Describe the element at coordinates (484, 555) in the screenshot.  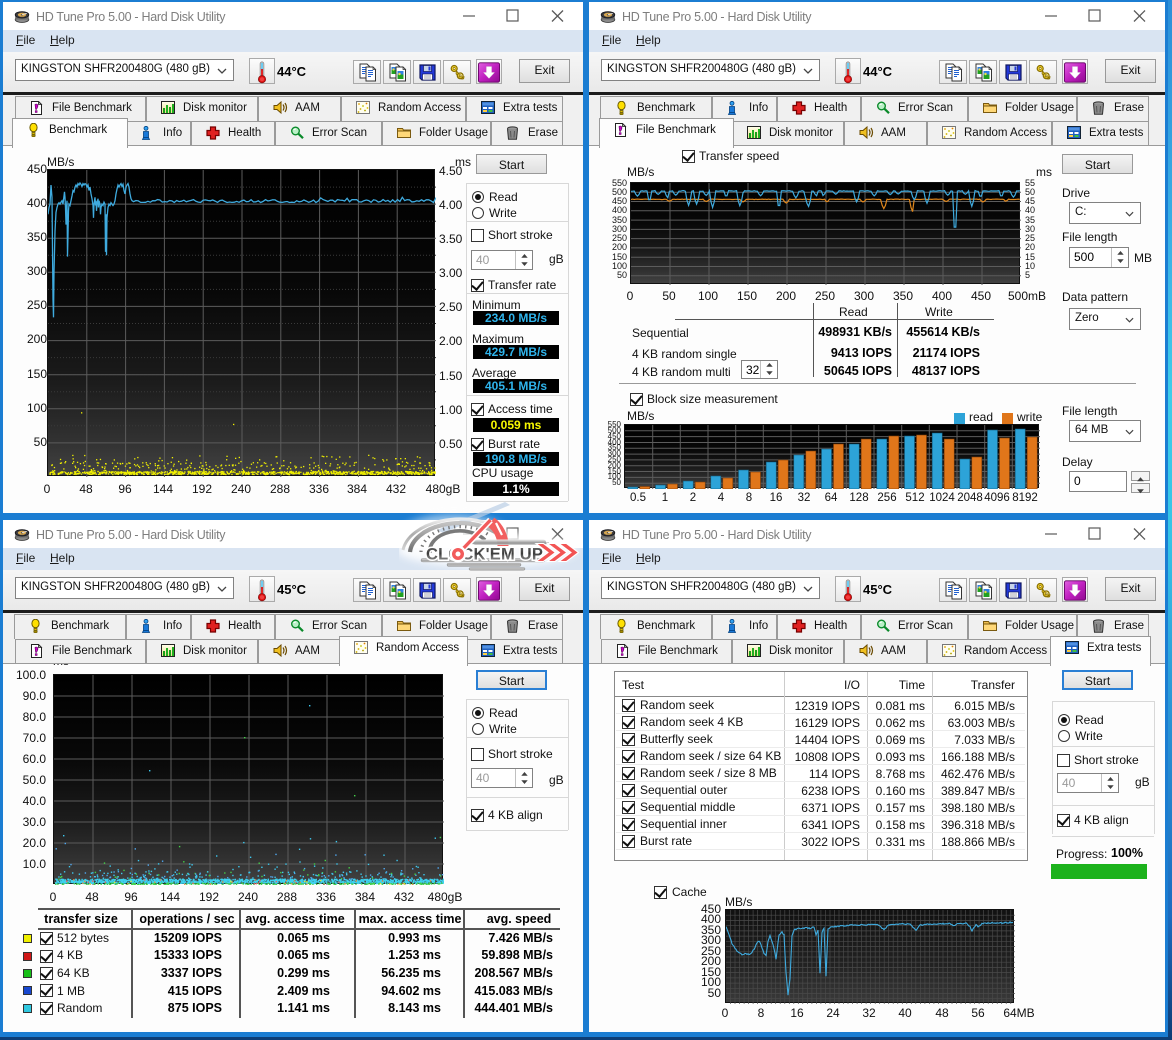
I see `svg-text: CLOCK'EM UP` at that location.